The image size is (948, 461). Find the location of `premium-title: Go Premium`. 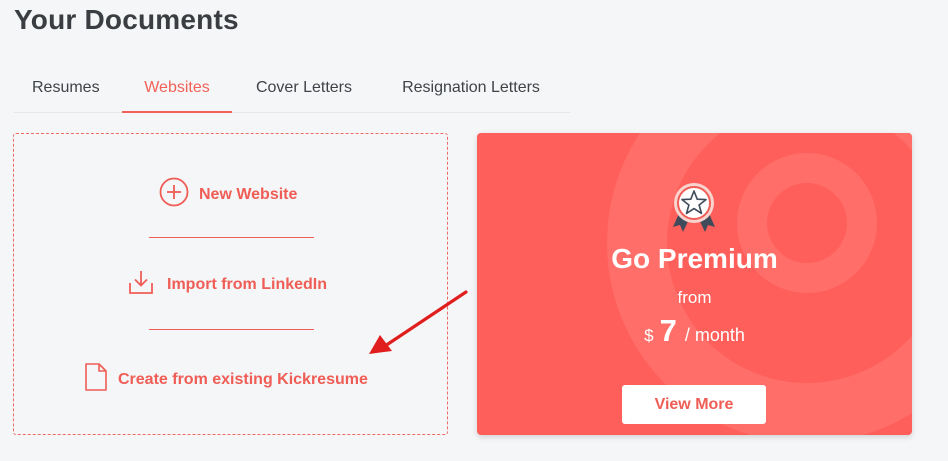

premium-title: Go Premium is located at coordinates (694, 258).